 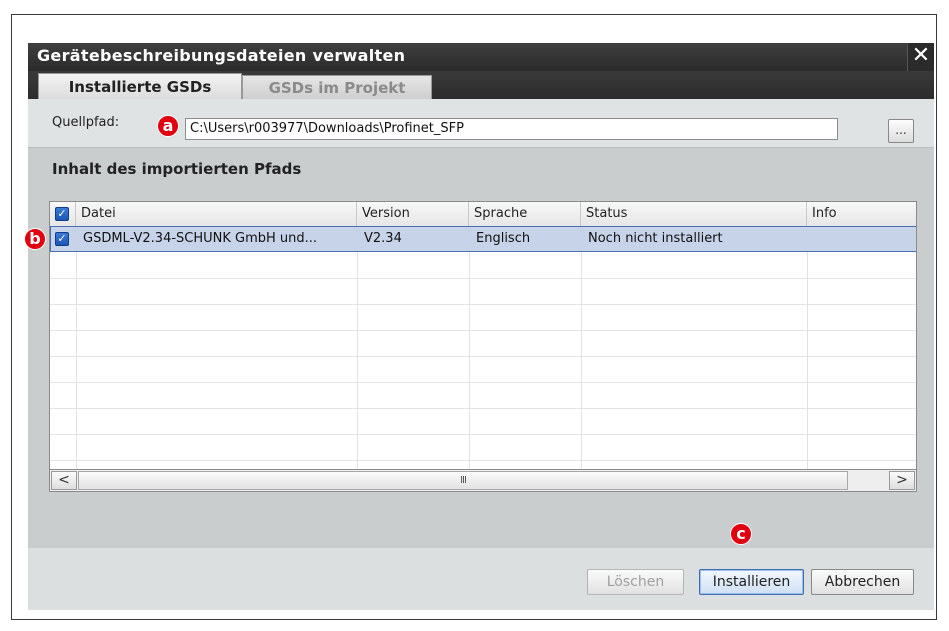 What do you see at coordinates (413, 214) in the screenshot?
I see `header-version: Version` at bounding box center [413, 214].